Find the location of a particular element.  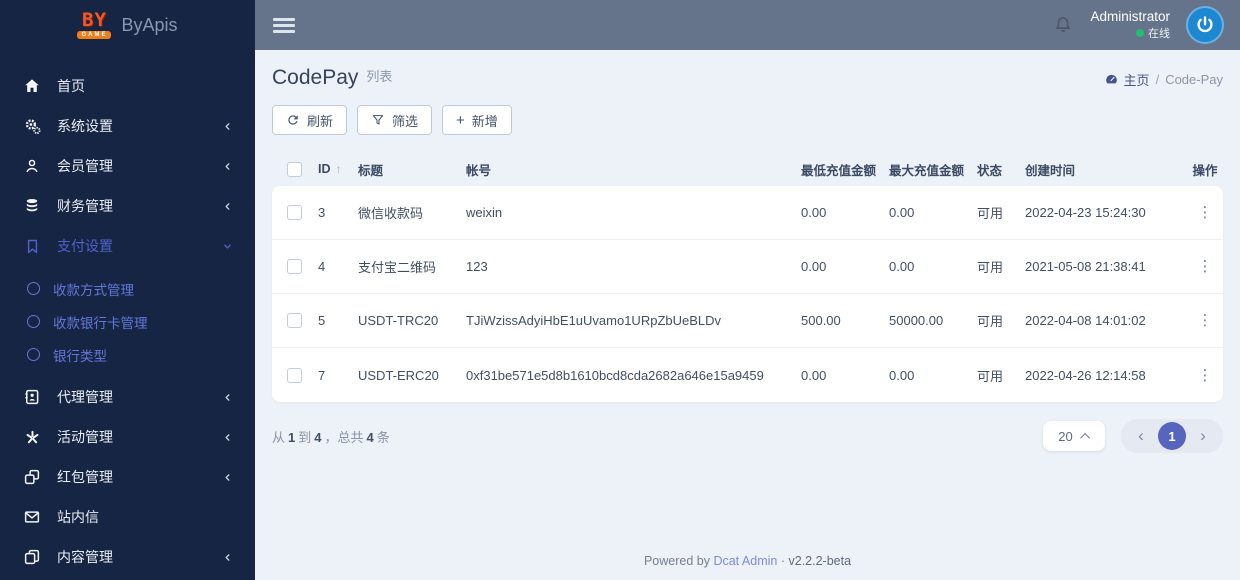

sidebar-subitem-label: 收款方式管理 is located at coordinates (93, 290).